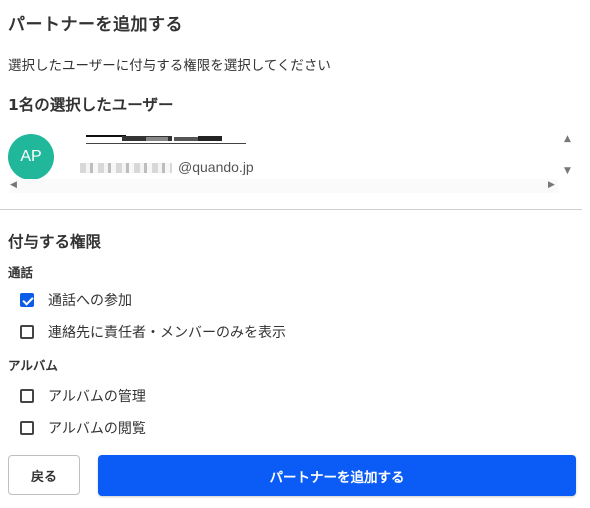  What do you see at coordinates (569, 152) in the screenshot?
I see `vertical-scrollbar: ▲ ▼` at bounding box center [569, 152].